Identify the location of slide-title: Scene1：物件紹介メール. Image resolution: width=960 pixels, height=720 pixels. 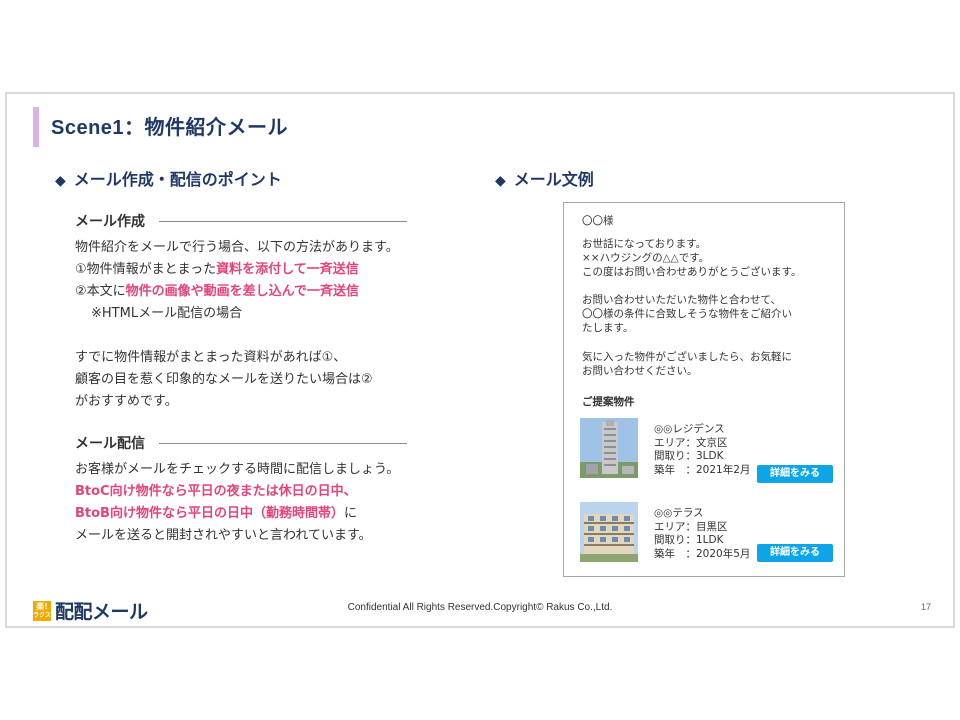
(170, 128).